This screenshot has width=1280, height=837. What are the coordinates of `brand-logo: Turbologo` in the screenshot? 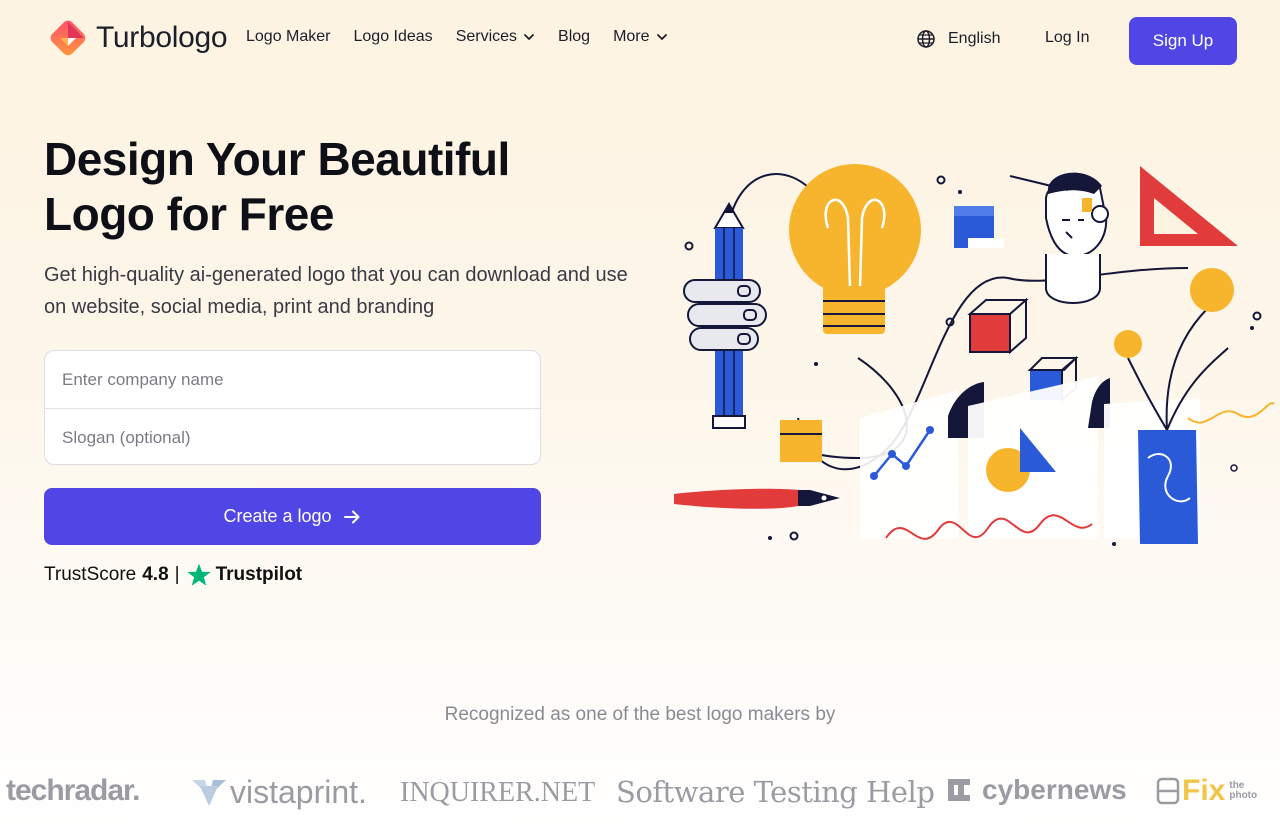 It's located at (137, 38).